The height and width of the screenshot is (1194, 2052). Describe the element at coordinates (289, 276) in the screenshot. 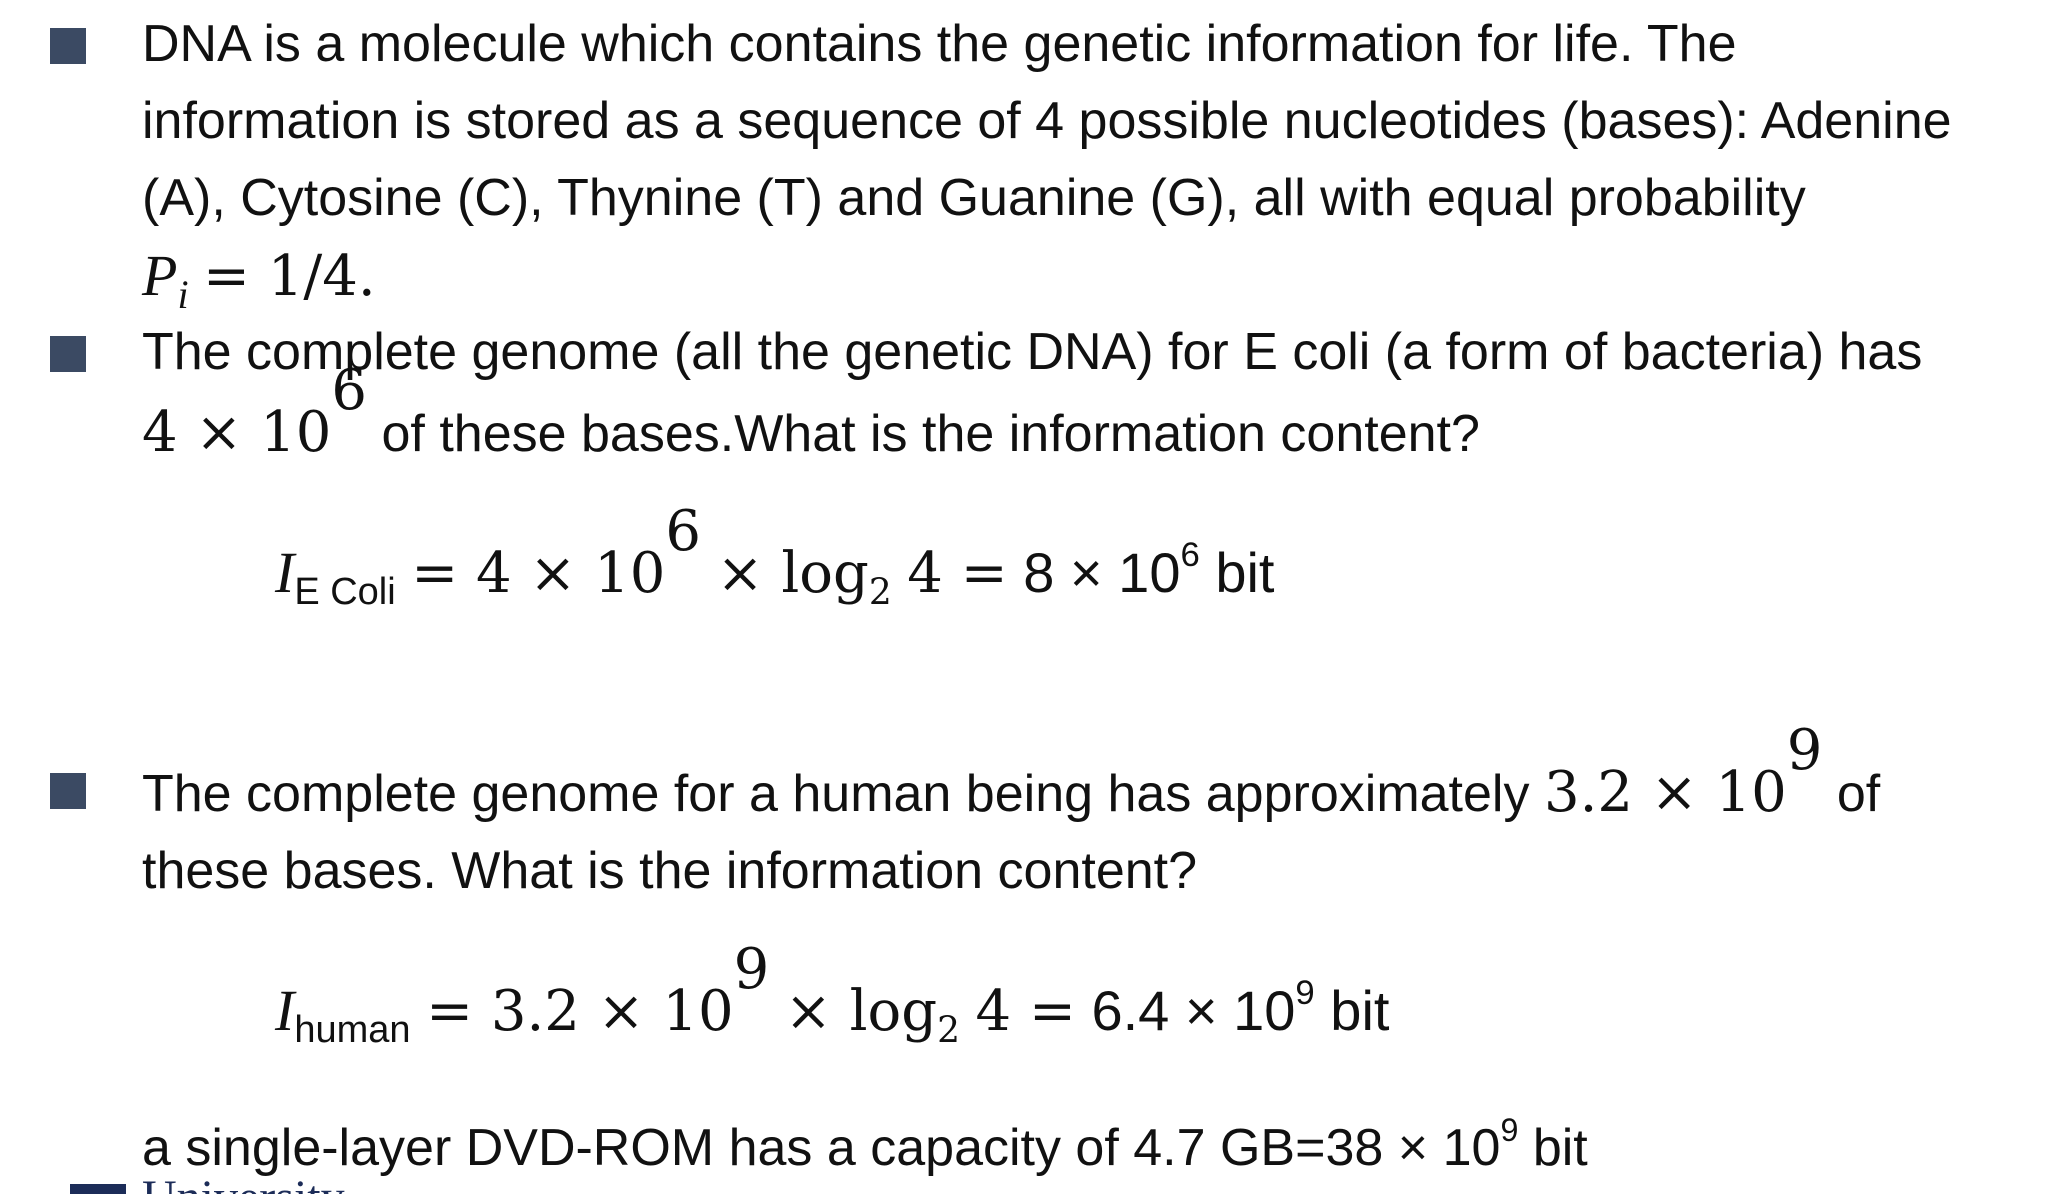

I see `math-rhs: = 1/4.` at that location.